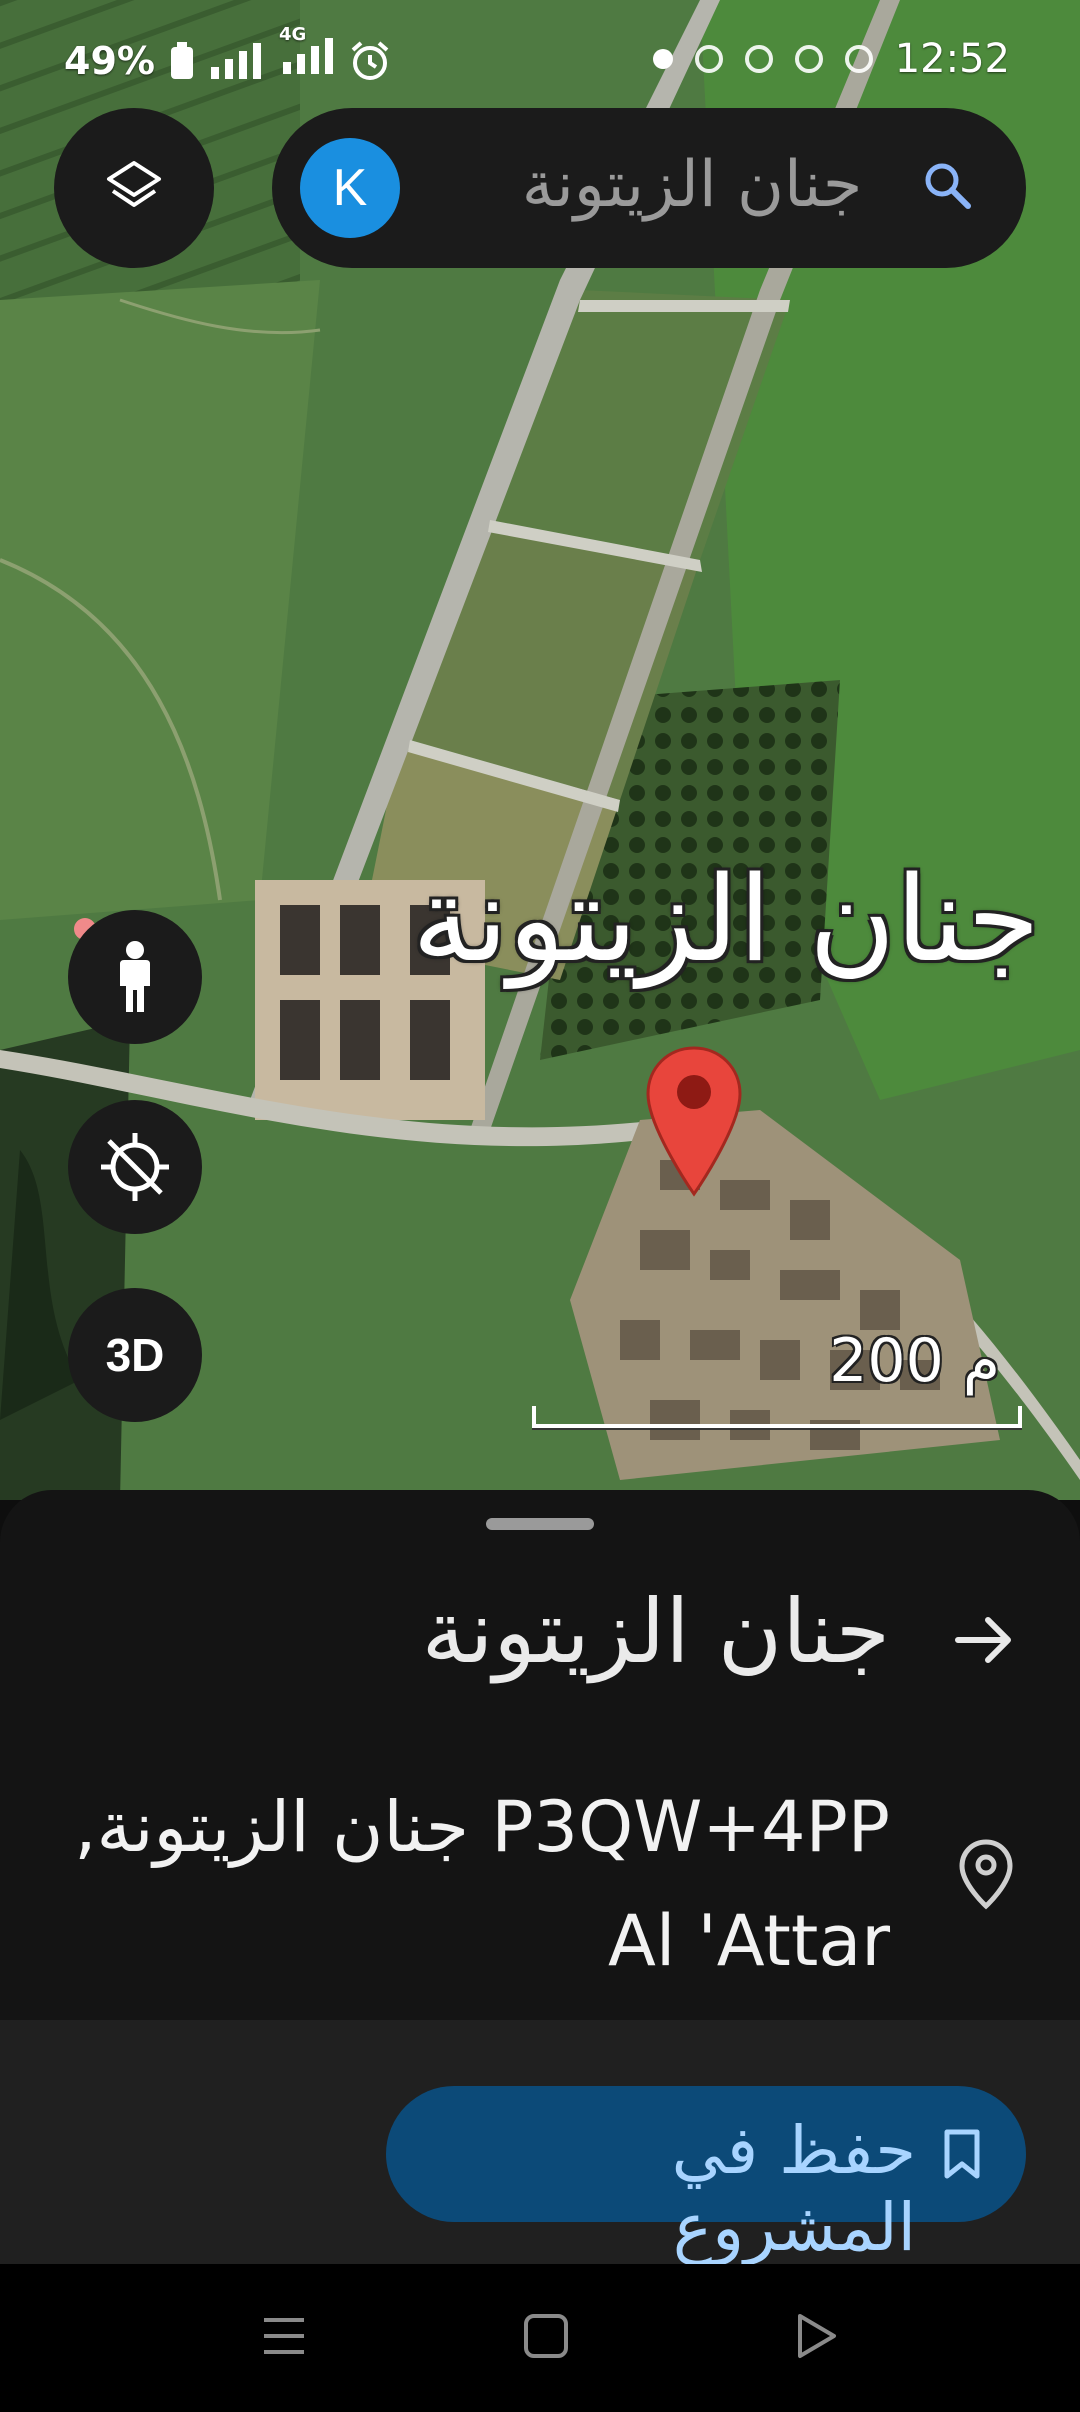 The image size is (1080, 2412). What do you see at coordinates (700, 919) in the screenshot?
I see `map-place-label: جنان الزيتونة` at bounding box center [700, 919].